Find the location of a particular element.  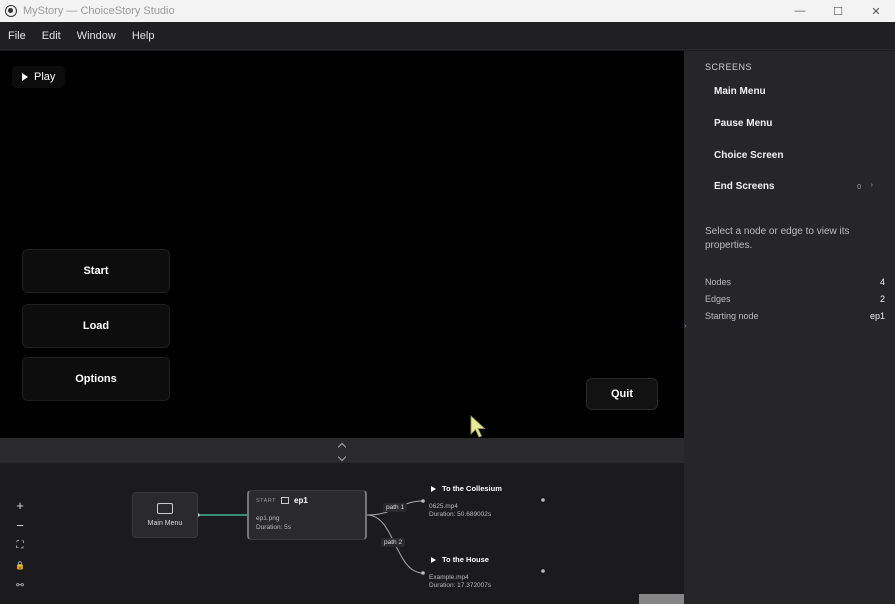

node-ep1: START ep1 ep1.png Duration: 5s is located at coordinates (307, 515).